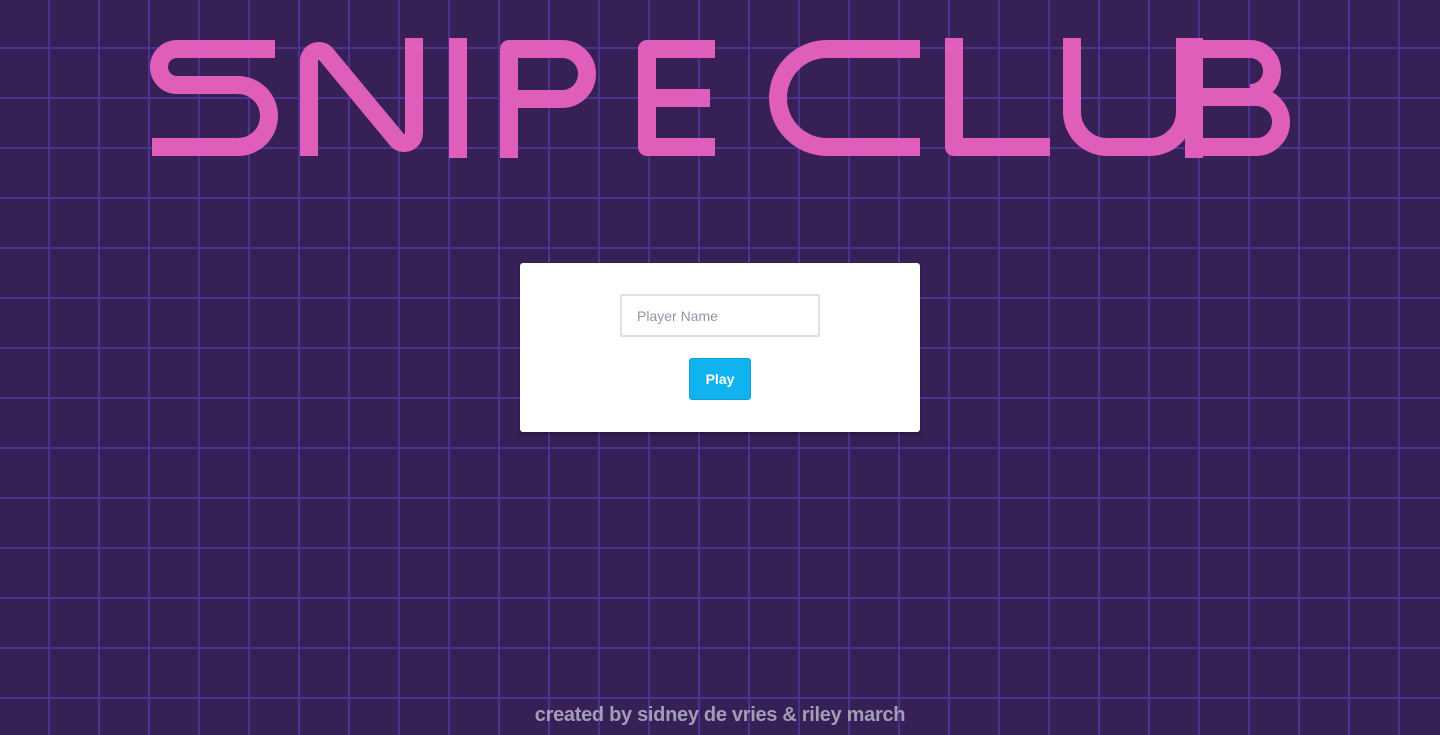 The width and height of the screenshot is (1440, 735). What do you see at coordinates (720, 315) in the screenshot?
I see `player-name-input` at bounding box center [720, 315].